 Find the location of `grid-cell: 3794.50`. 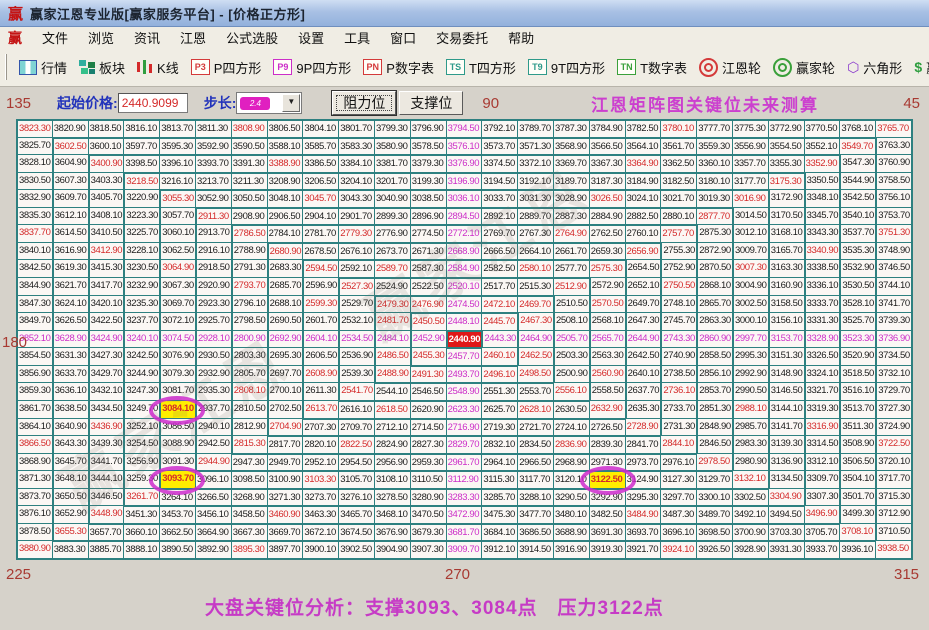

grid-cell: 3794.50 is located at coordinates (463, 128).